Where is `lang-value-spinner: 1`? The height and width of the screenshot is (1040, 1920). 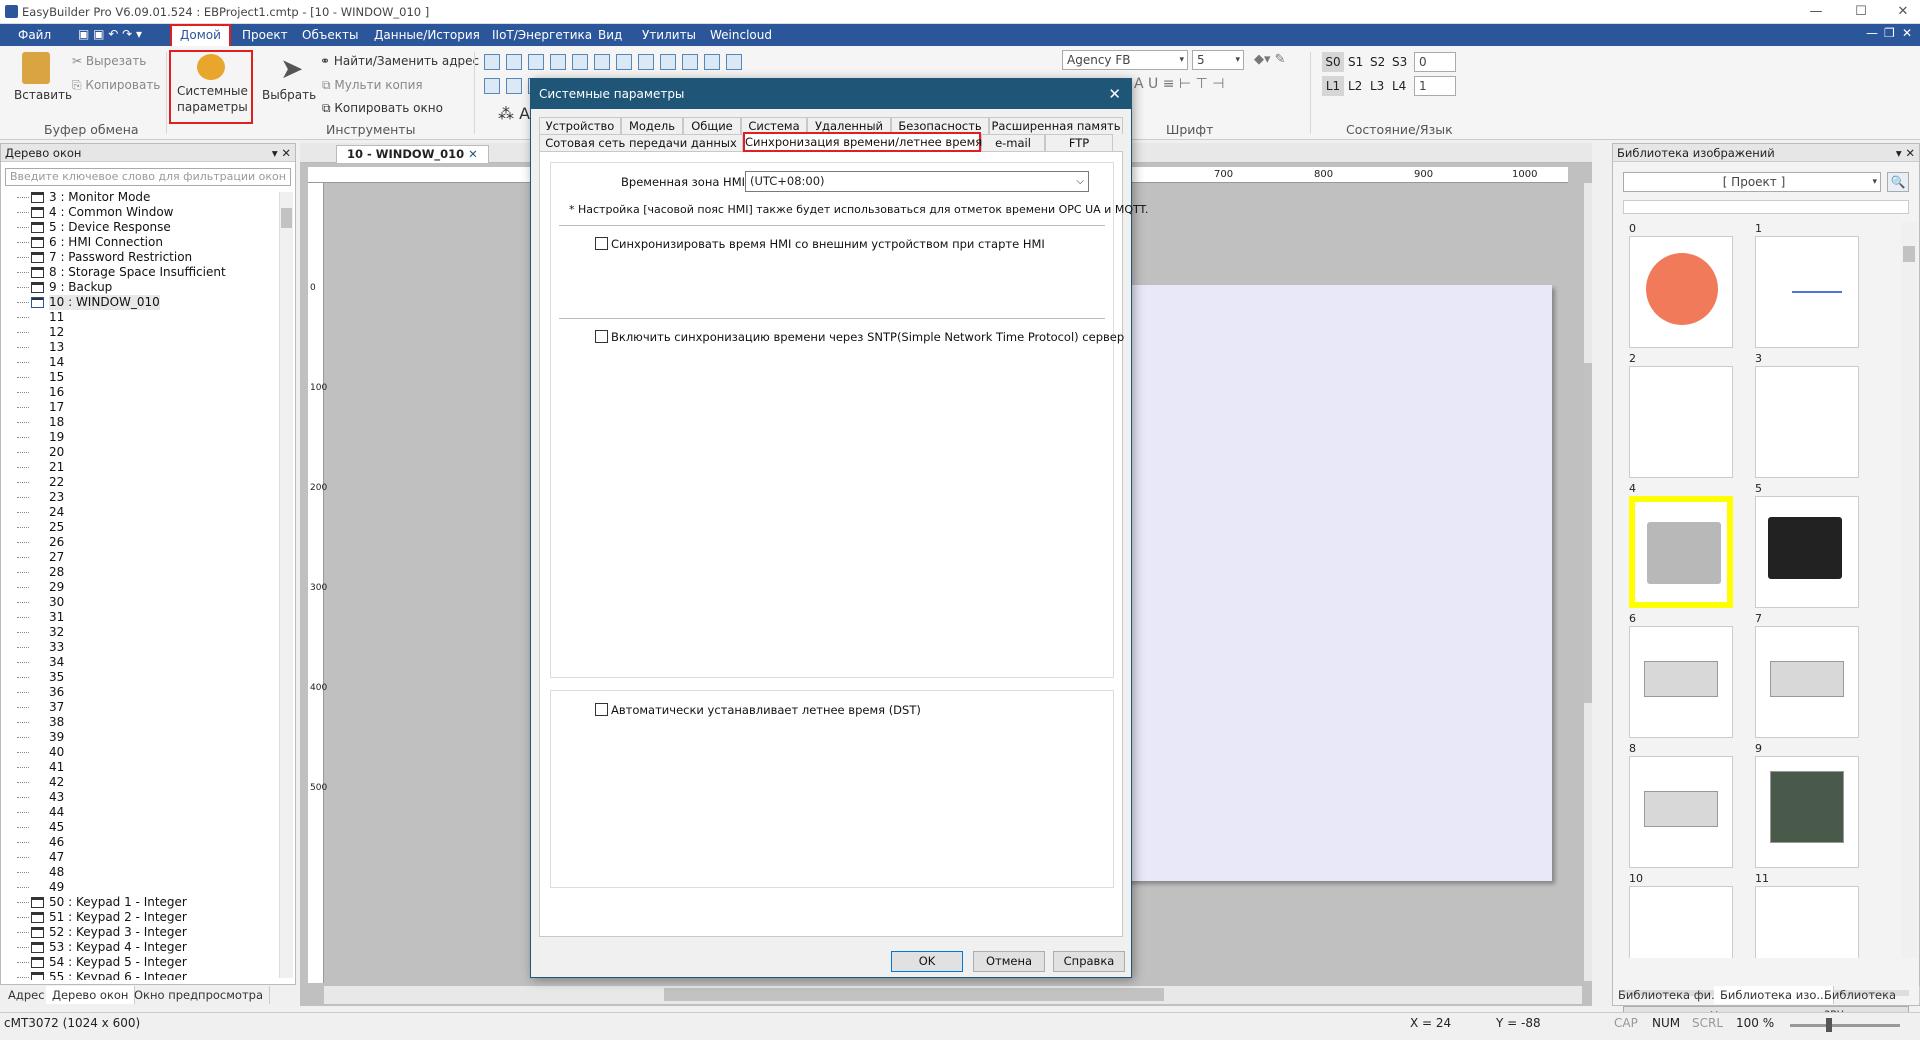
lang-value-spinner: 1 is located at coordinates (1435, 86).